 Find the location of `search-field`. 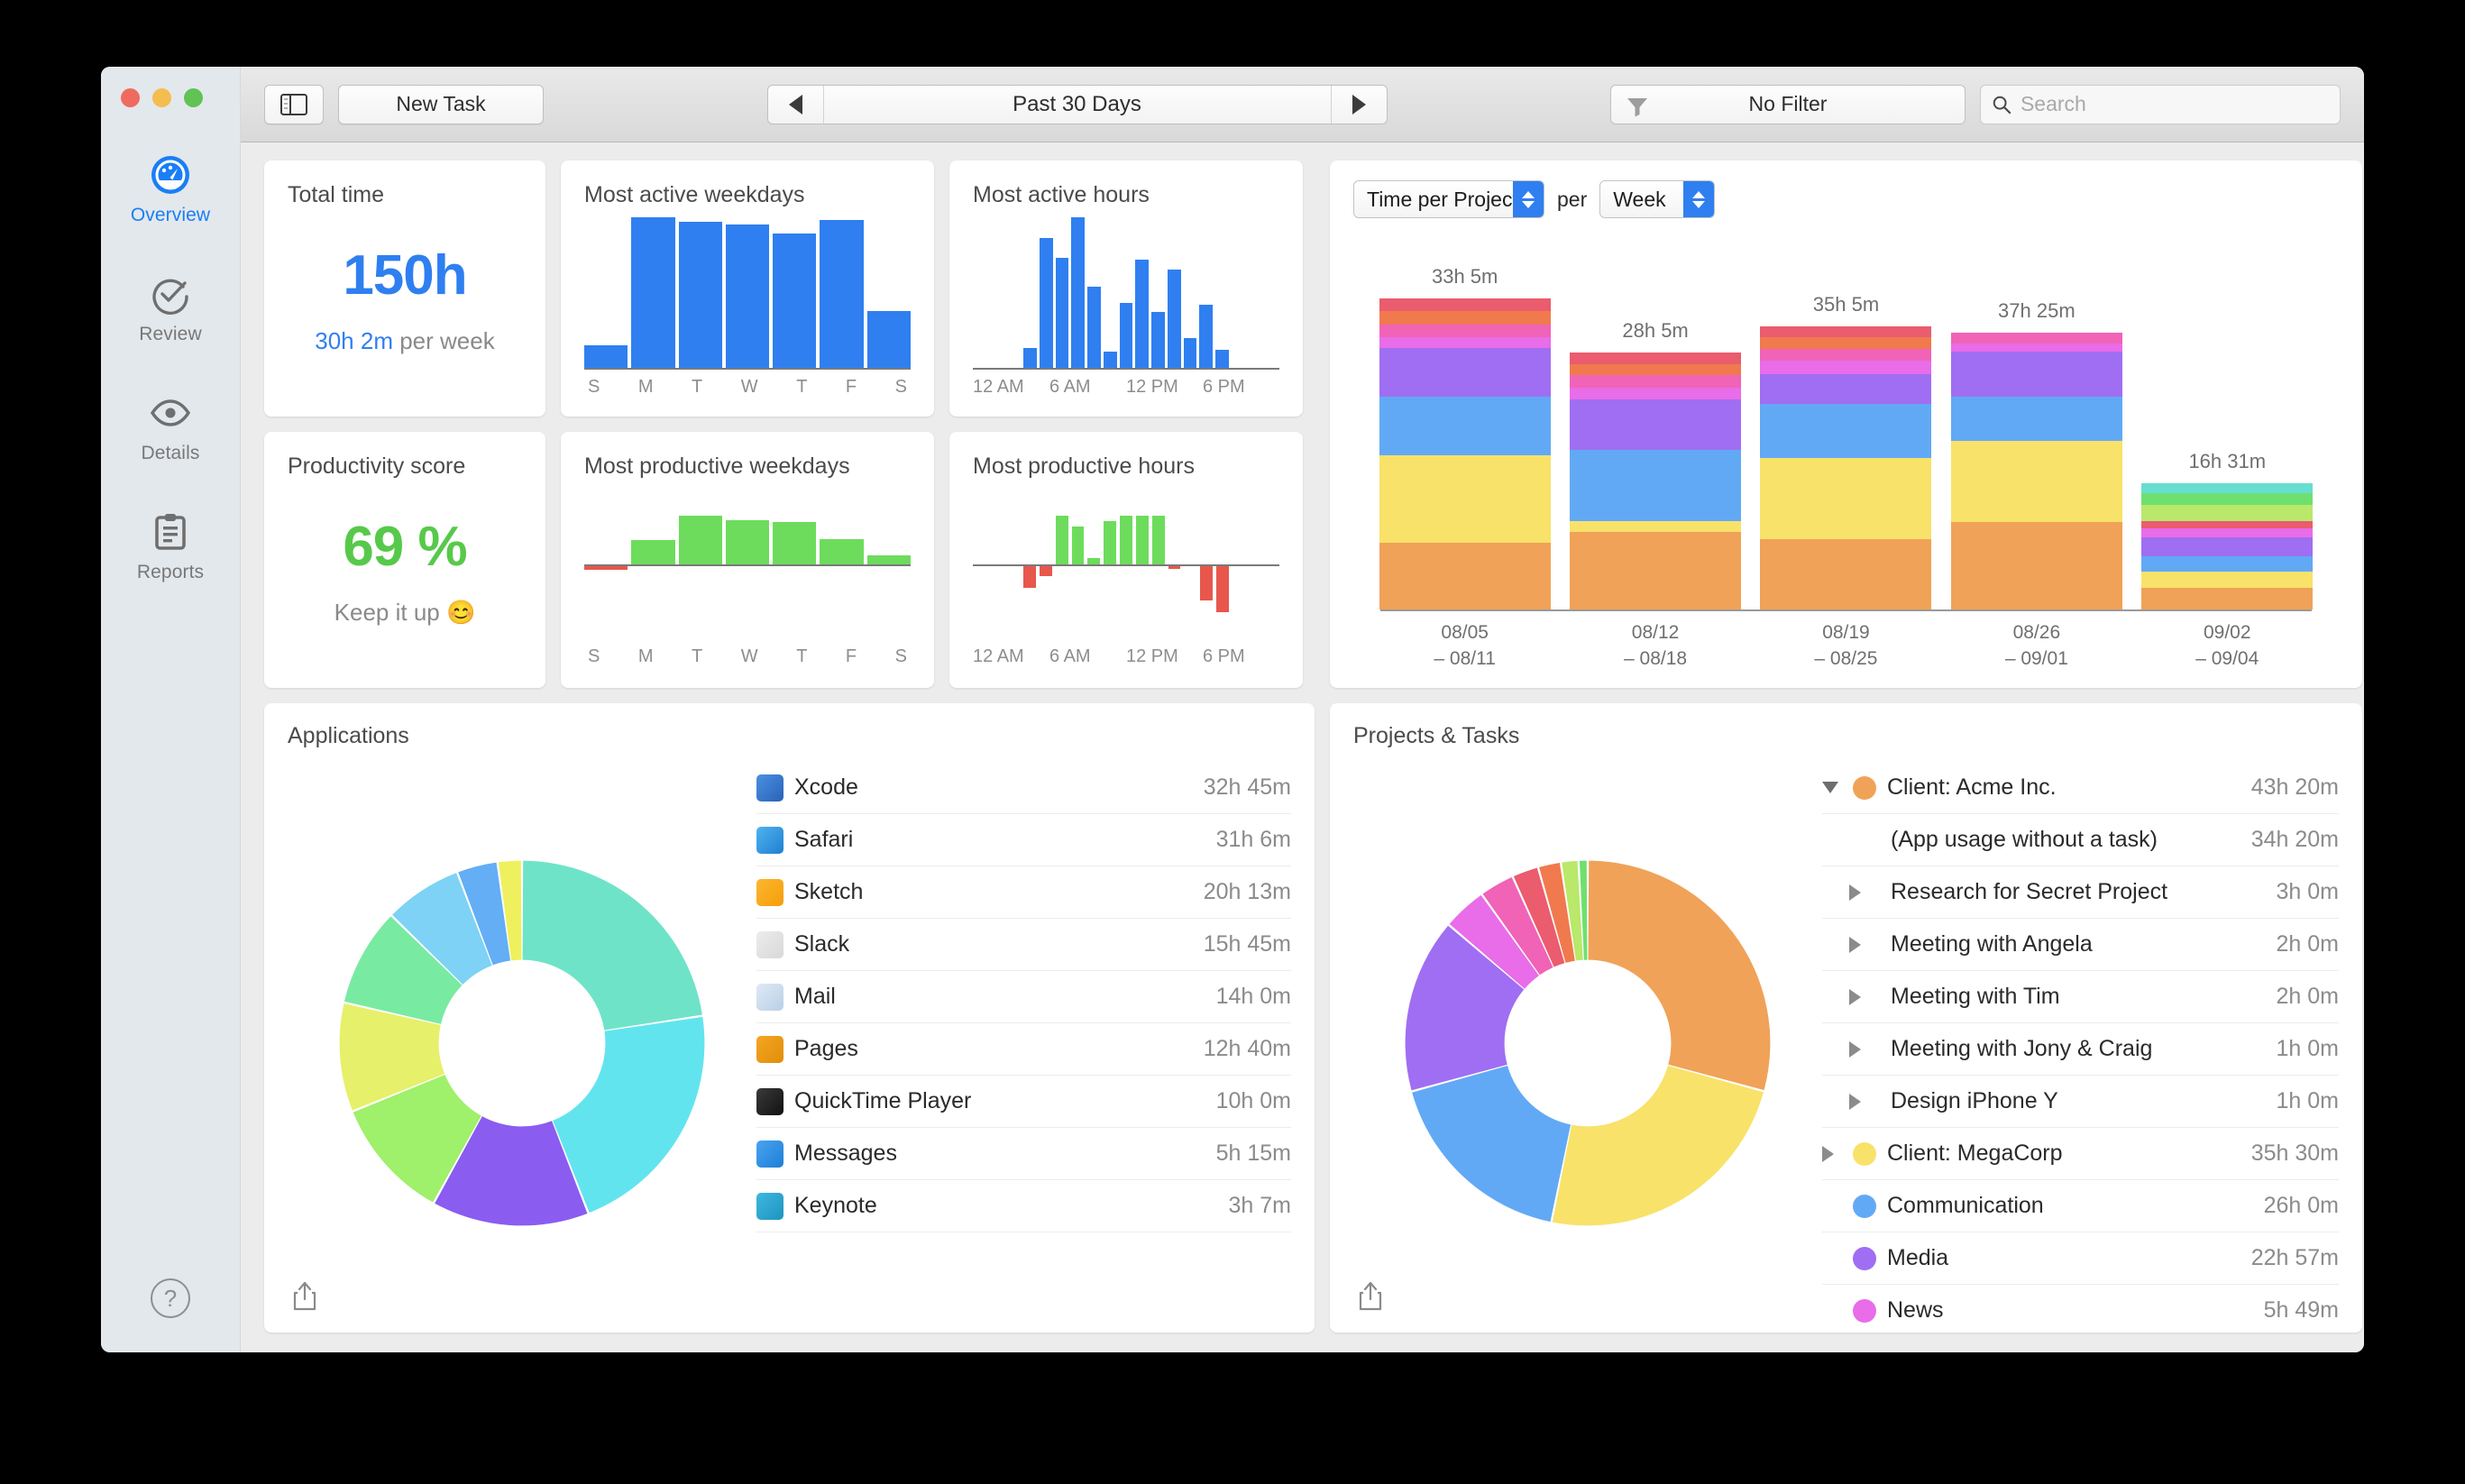

search-field is located at coordinates (2160, 104).